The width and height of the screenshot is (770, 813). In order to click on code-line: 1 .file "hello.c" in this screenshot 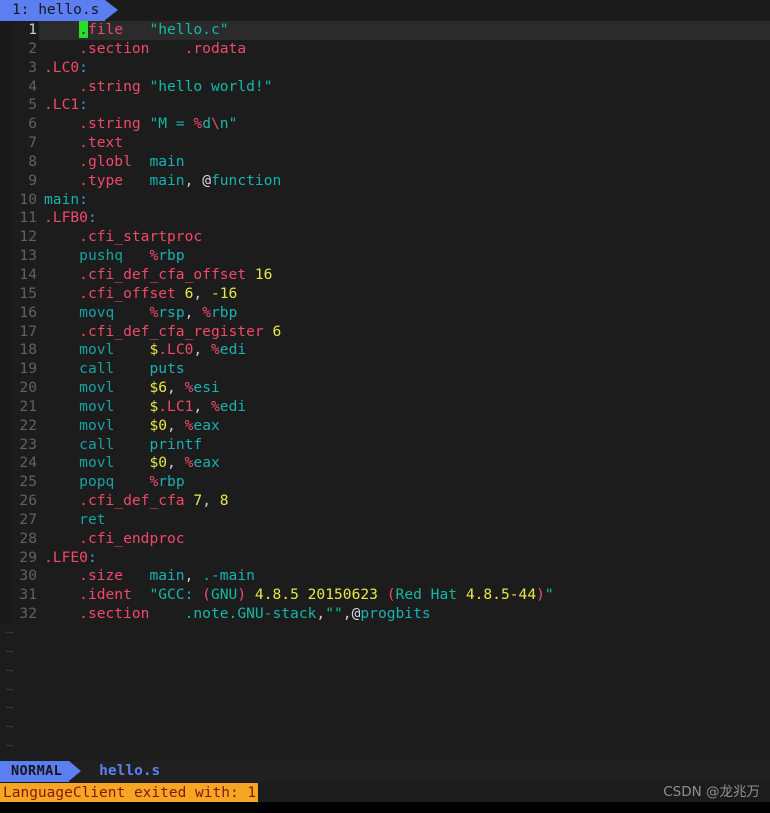, I will do `click(385, 30)`.